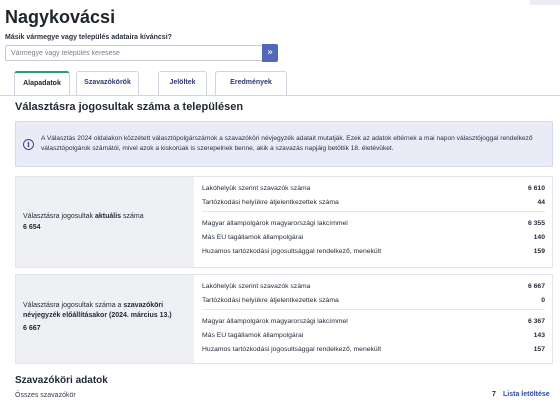  What do you see at coordinates (182, 83) in the screenshot?
I see `tab-jeloltek: Jelöltek` at bounding box center [182, 83].